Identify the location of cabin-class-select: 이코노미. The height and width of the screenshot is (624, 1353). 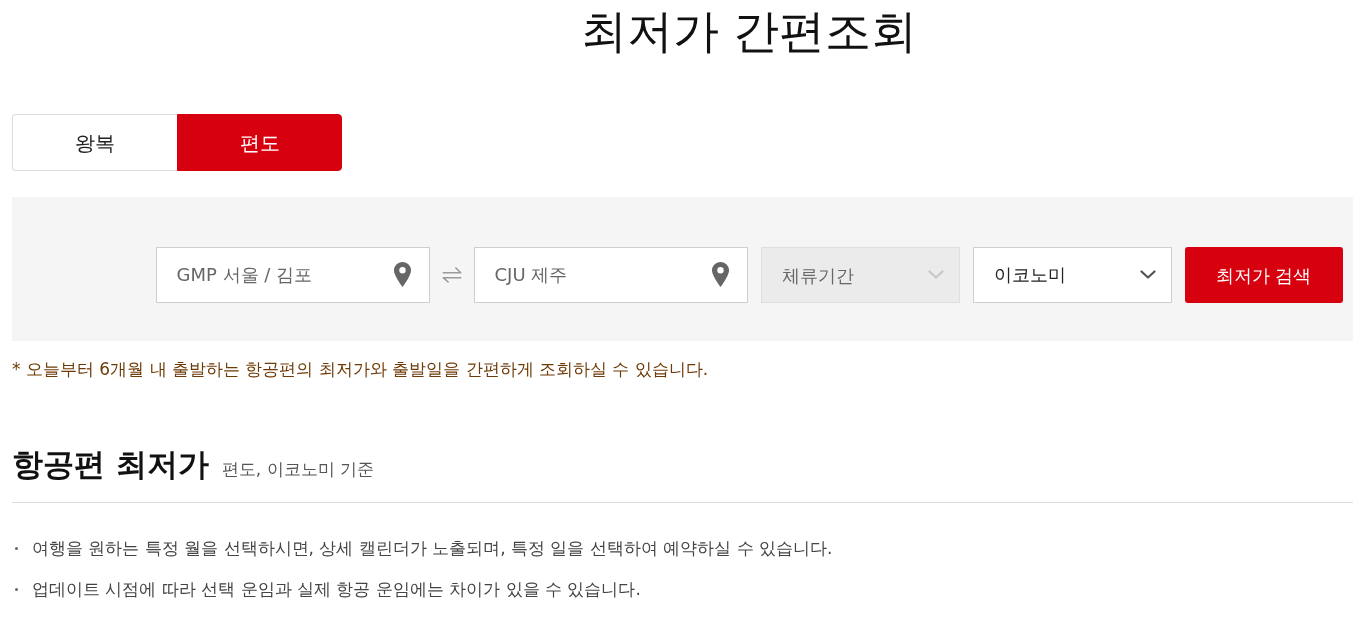
(1072, 275).